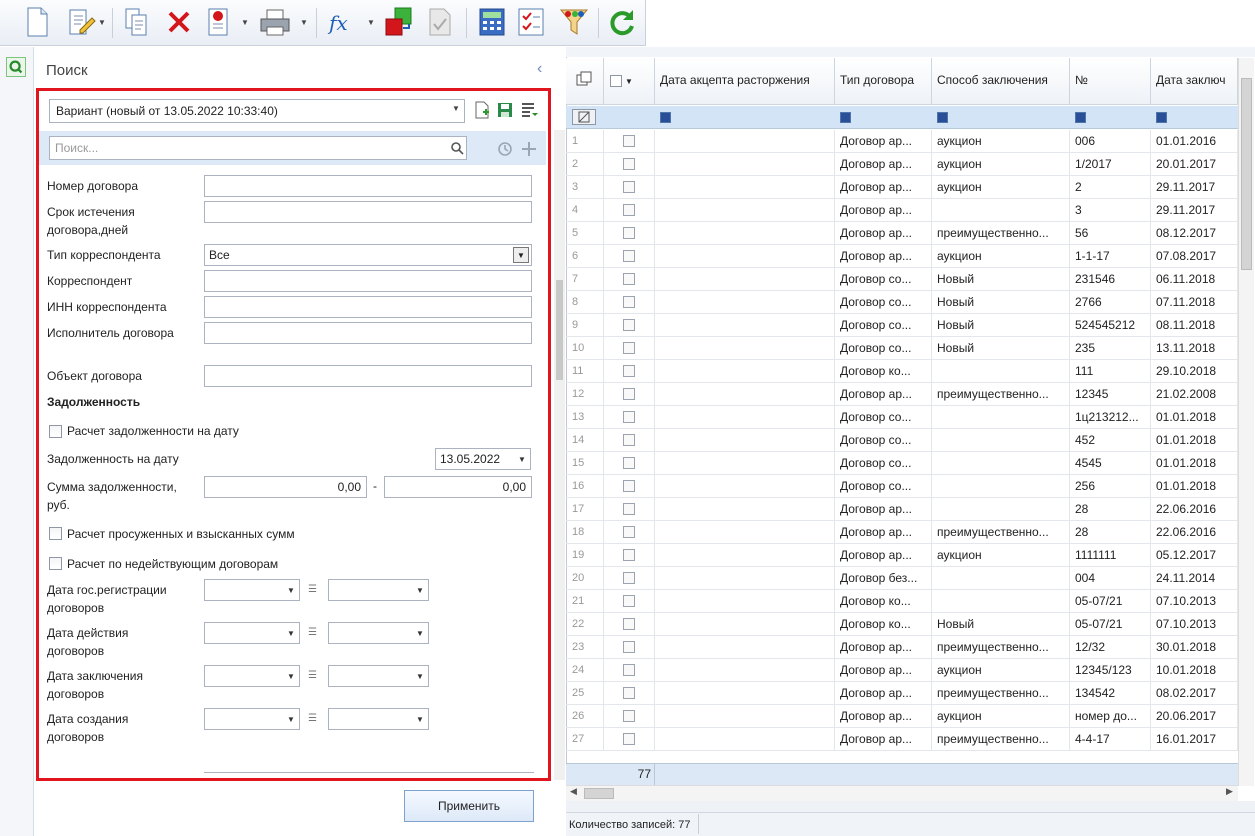 The width and height of the screenshot is (1255, 836). Describe the element at coordinates (81, 22) in the screenshot. I see `edit-icon` at that location.